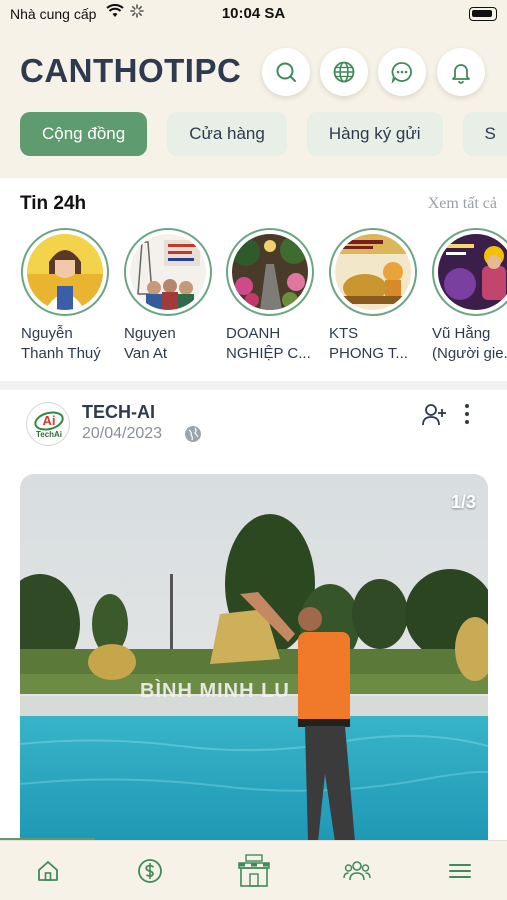  I want to click on more-options-icon, so click(467, 414).